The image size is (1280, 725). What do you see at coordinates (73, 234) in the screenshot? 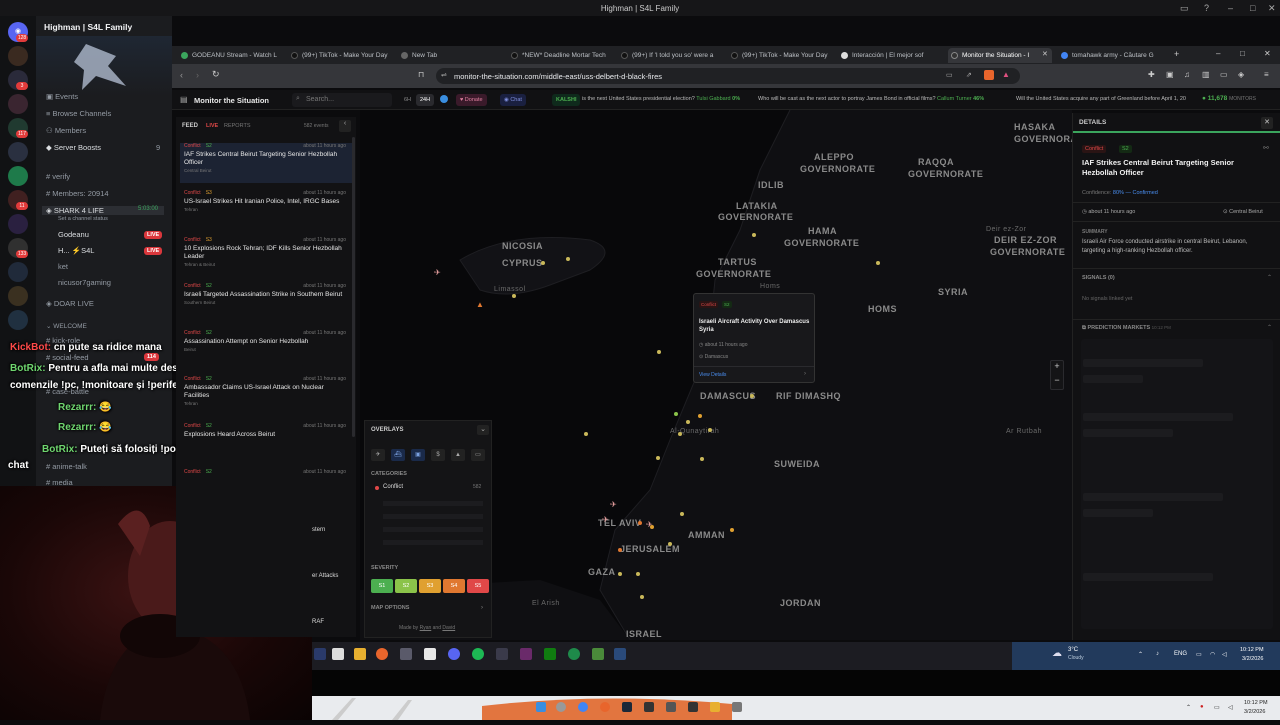
I see `voice-user: Godeanu` at bounding box center [73, 234].